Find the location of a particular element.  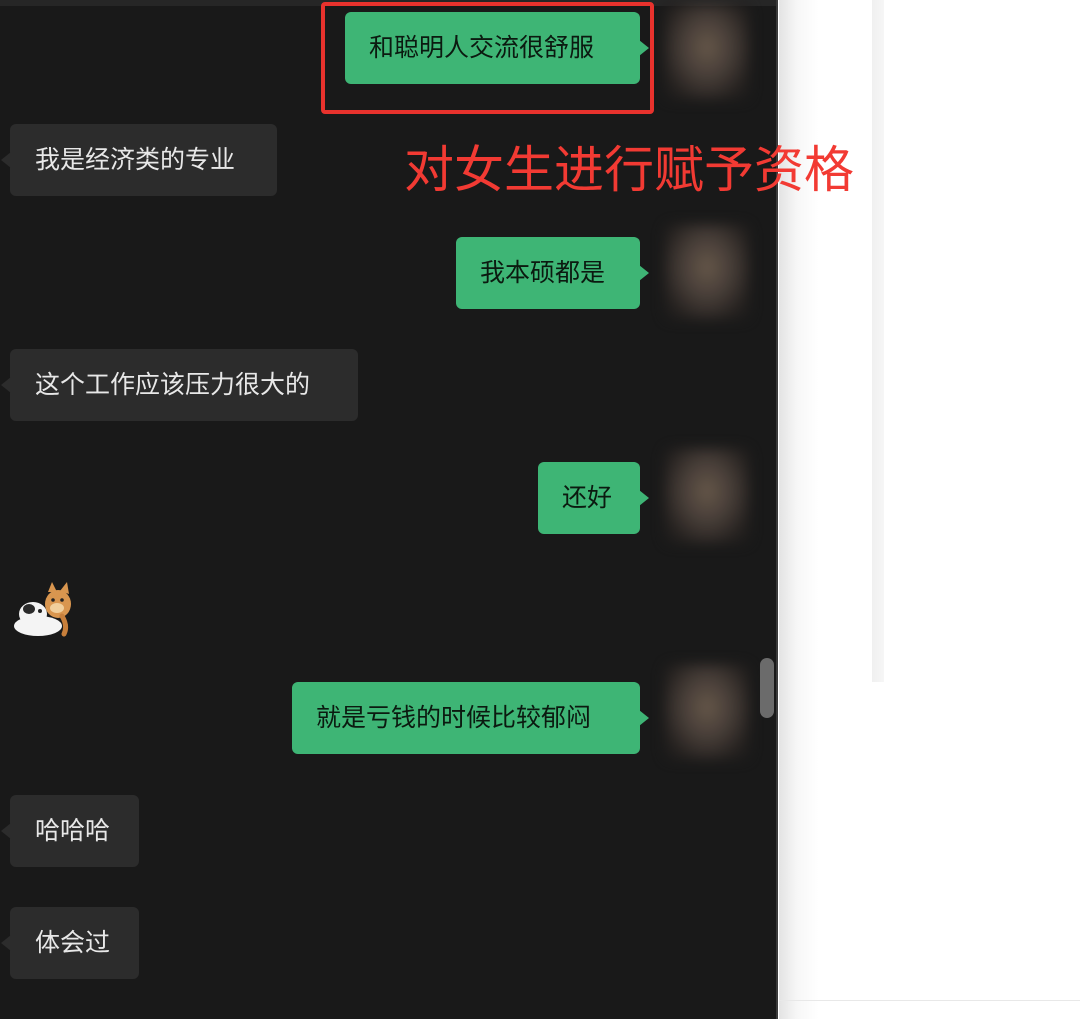

message-sent-bubble: 我本硕都是 is located at coordinates (552, 273).